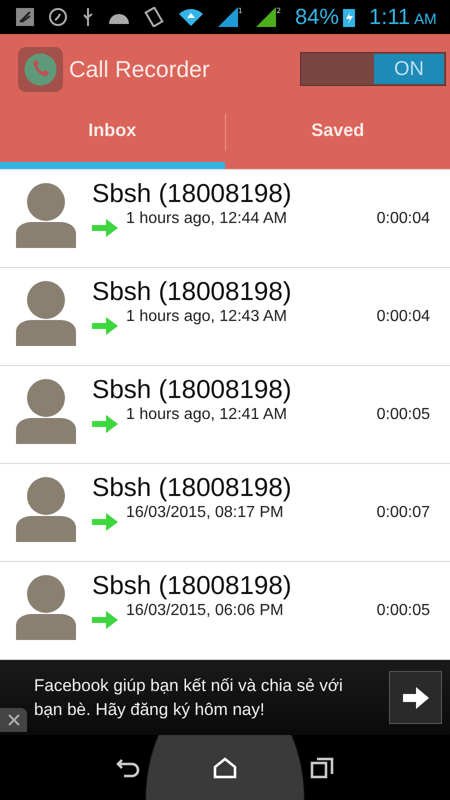 The width and height of the screenshot is (450, 800). I want to click on ad-banner: Facebook giúp bạn kết nối và chia sẻ với bạn bè. Hãy đăng ký hôm nay!, so click(225, 697).